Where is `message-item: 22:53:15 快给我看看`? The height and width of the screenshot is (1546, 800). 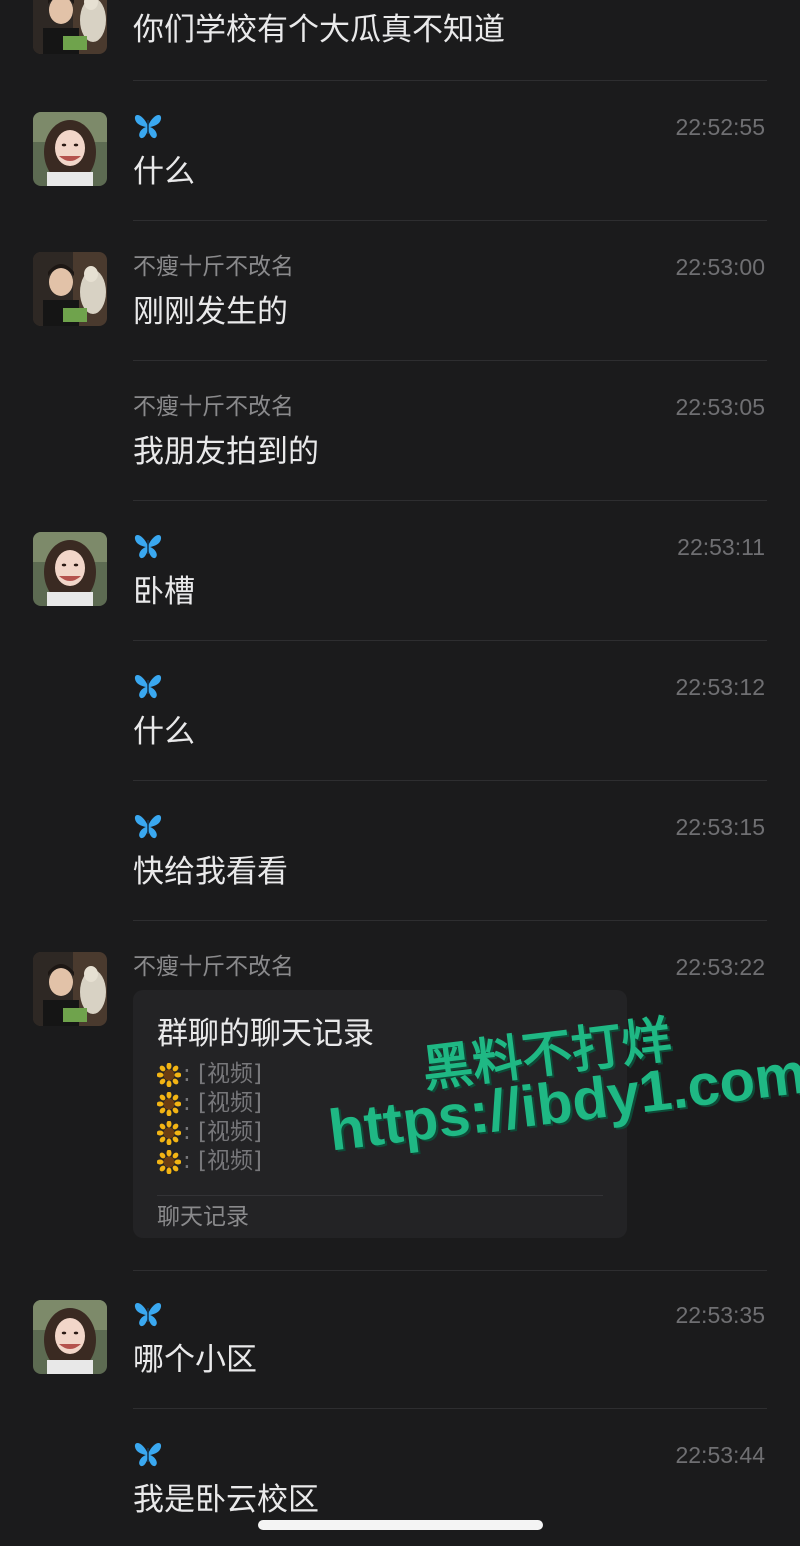
message-item: 22:53:15 快给我看看 is located at coordinates (400, 882).